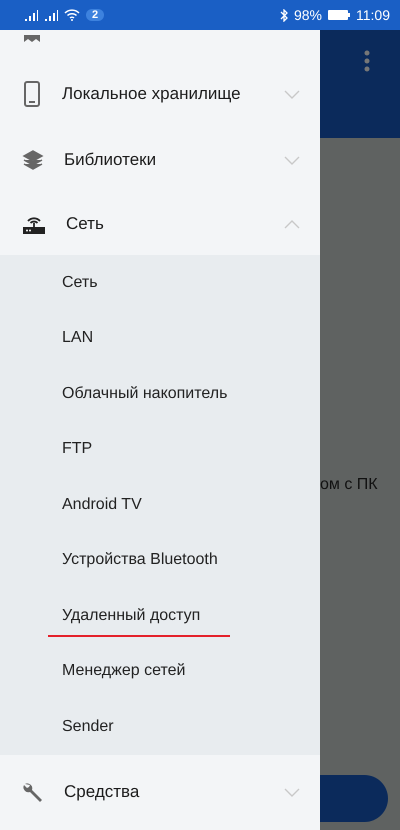 Image resolution: width=400 pixels, height=830 pixels. What do you see at coordinates (160, 160) in the screenshot?
I see `drawer-item: Библиотеки` at bounding box center [160, 160].